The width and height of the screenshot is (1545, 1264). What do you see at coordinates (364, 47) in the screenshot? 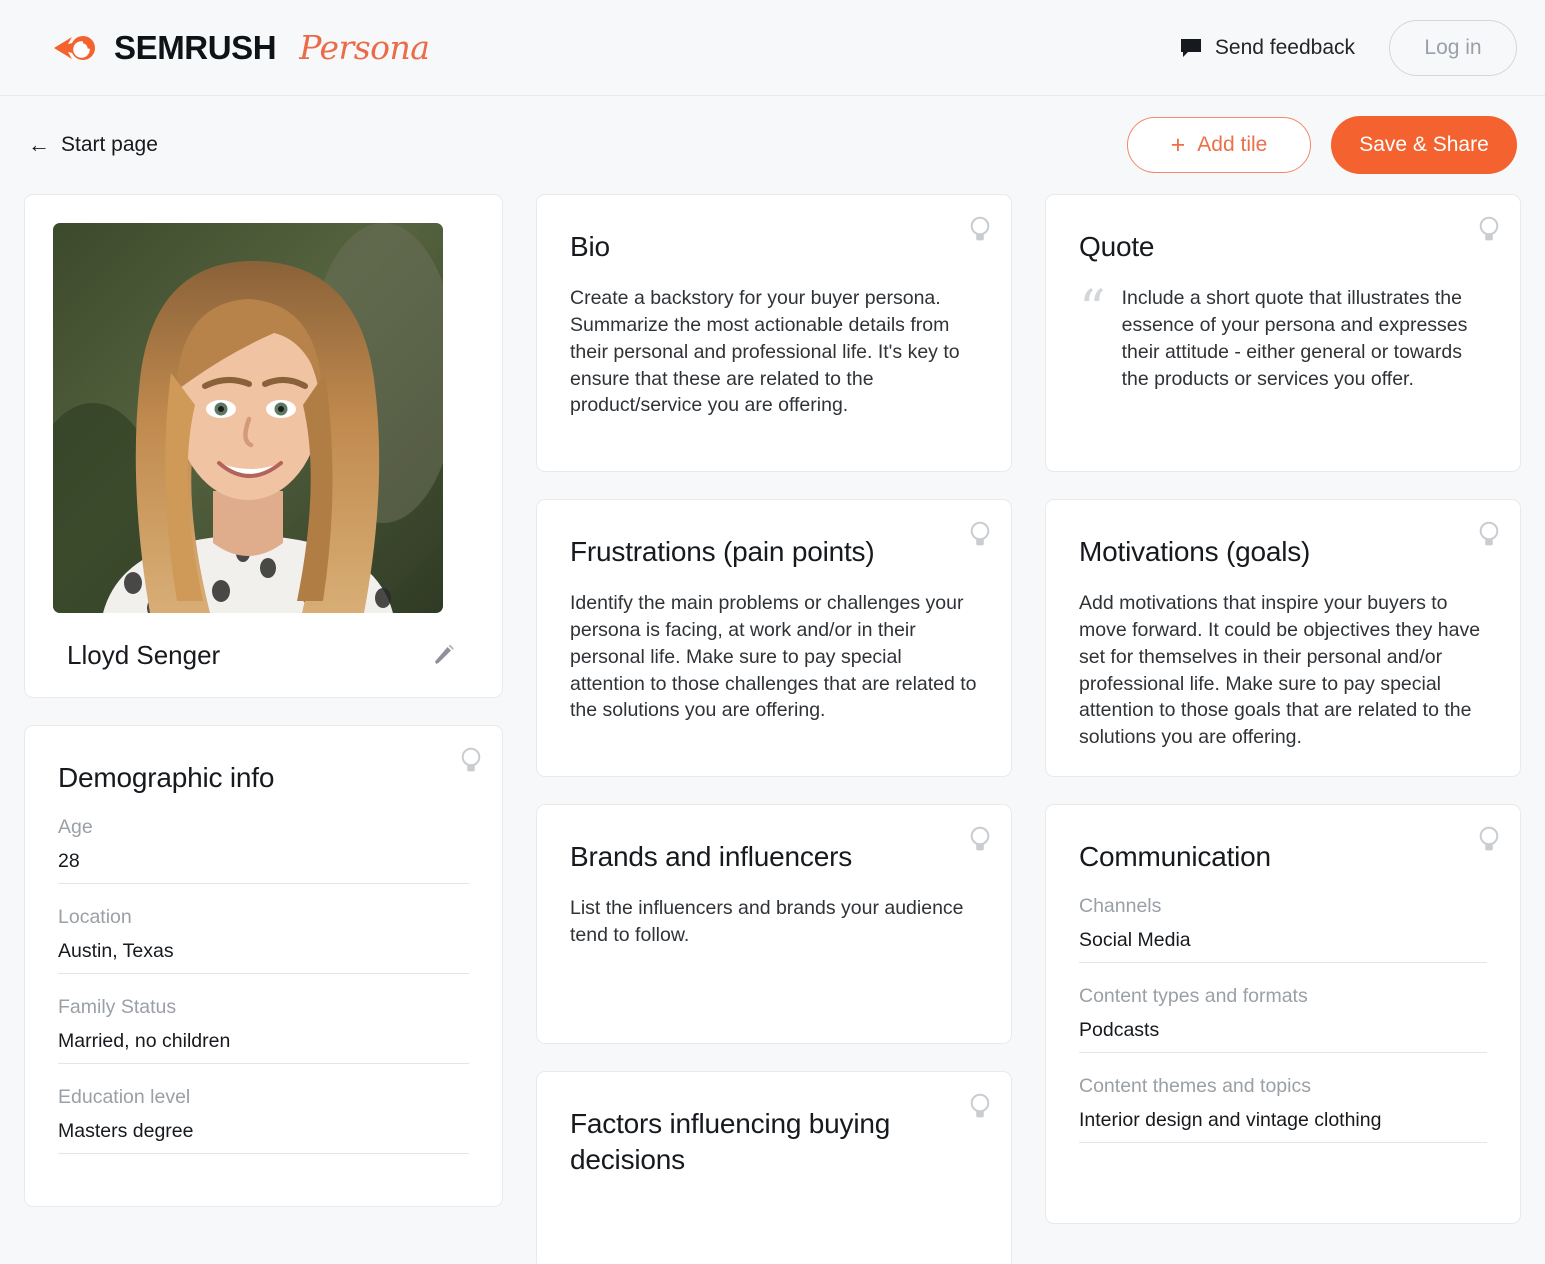
I see `product-name: Persona` at bounding box center [364, 47].